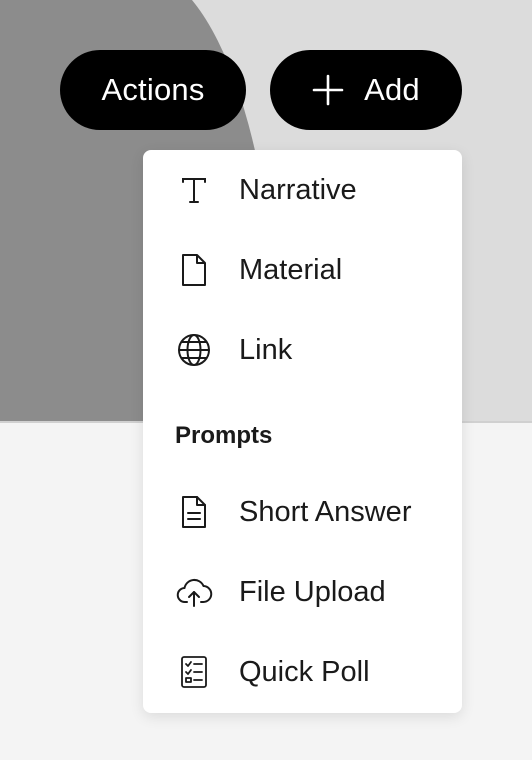 The height and width of the screenshot is (760, 532). What do you see at coordinates (291, 269) in the screenshot?
I see `menu-item-label: Material` at bounding box center [291, 269].